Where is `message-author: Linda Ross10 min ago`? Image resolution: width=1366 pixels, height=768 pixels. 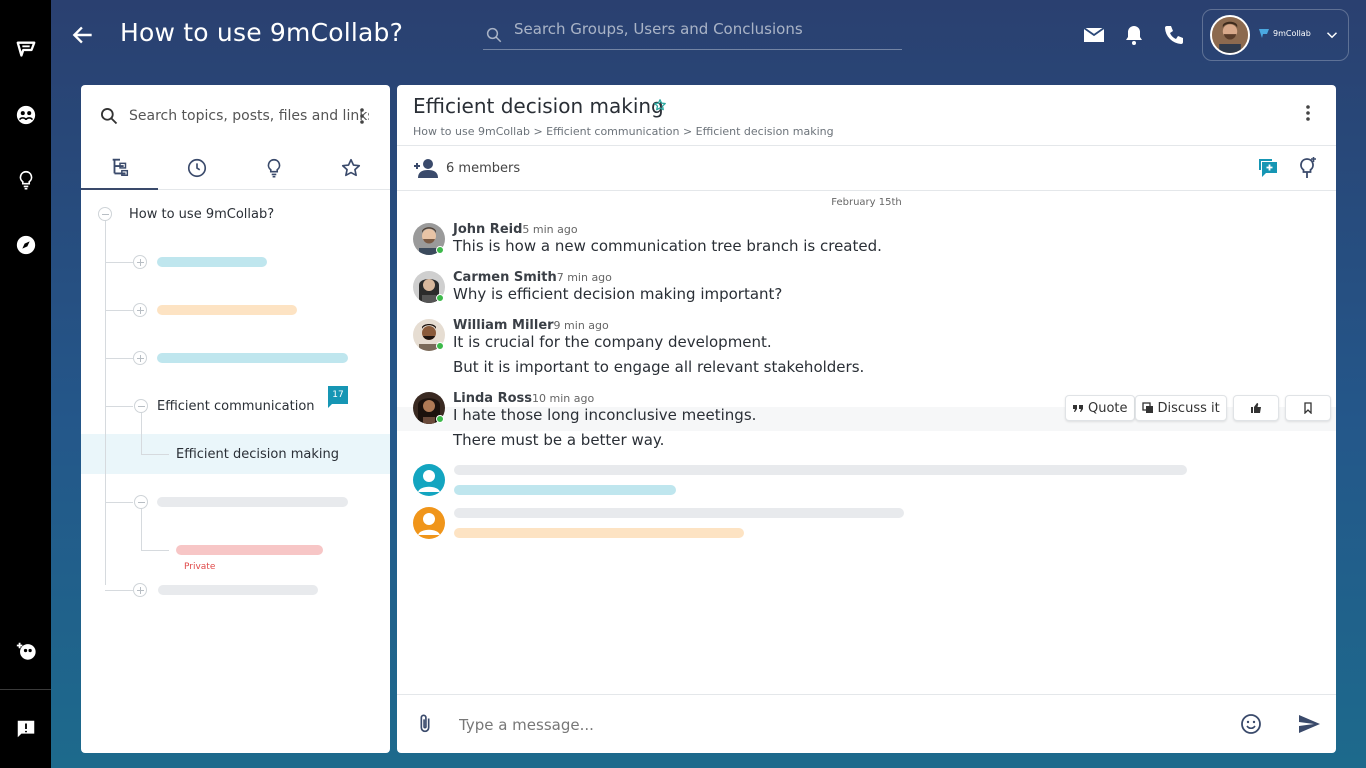
message-author: Linda Ross10 min ago is located at coordinates (523, 398).